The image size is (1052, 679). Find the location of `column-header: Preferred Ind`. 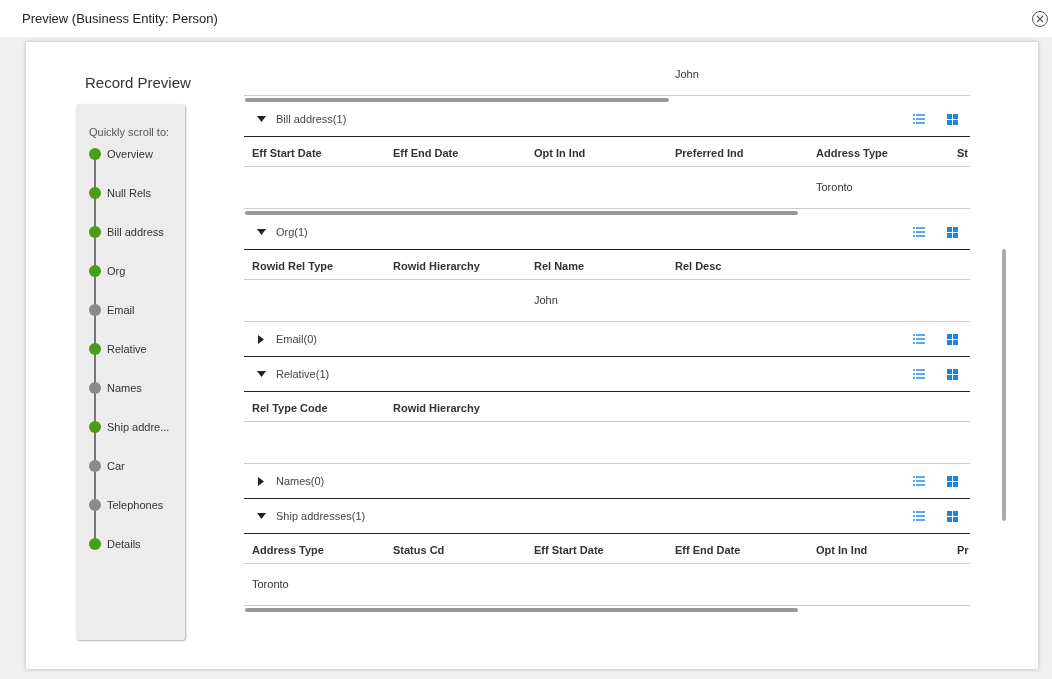

column-header: Preferred Ind is located at coordinates (709, 152).